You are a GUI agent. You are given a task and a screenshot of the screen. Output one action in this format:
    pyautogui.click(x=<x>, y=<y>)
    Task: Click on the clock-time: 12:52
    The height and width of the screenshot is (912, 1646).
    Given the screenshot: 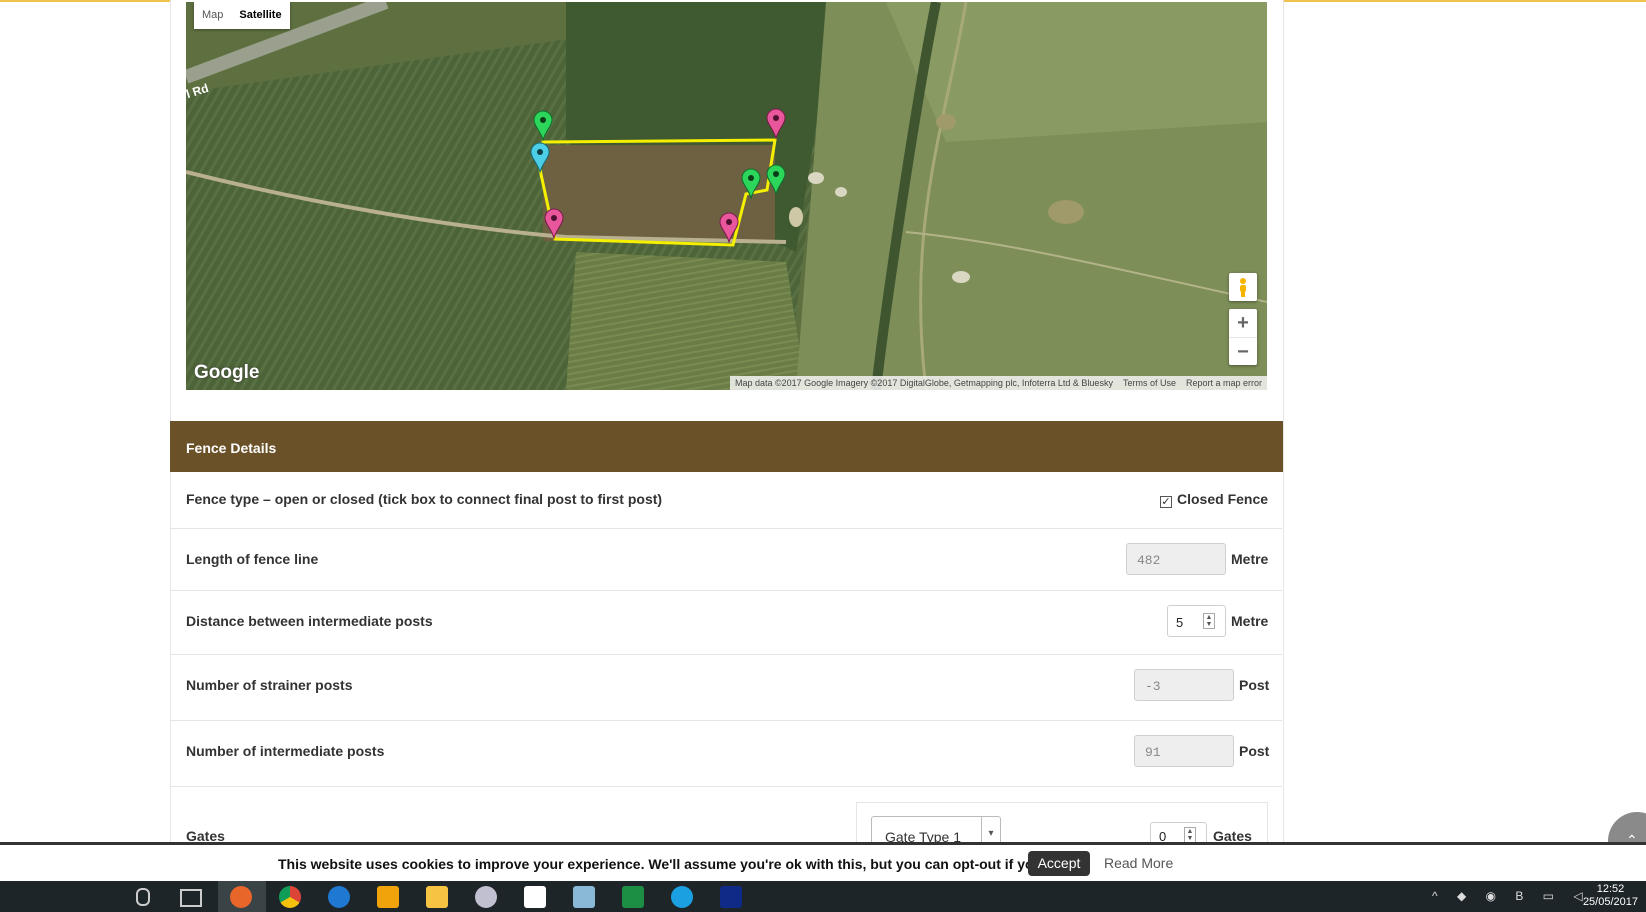 What is the action you would take?
    pyautogui.click(x=1610, y=889)
    